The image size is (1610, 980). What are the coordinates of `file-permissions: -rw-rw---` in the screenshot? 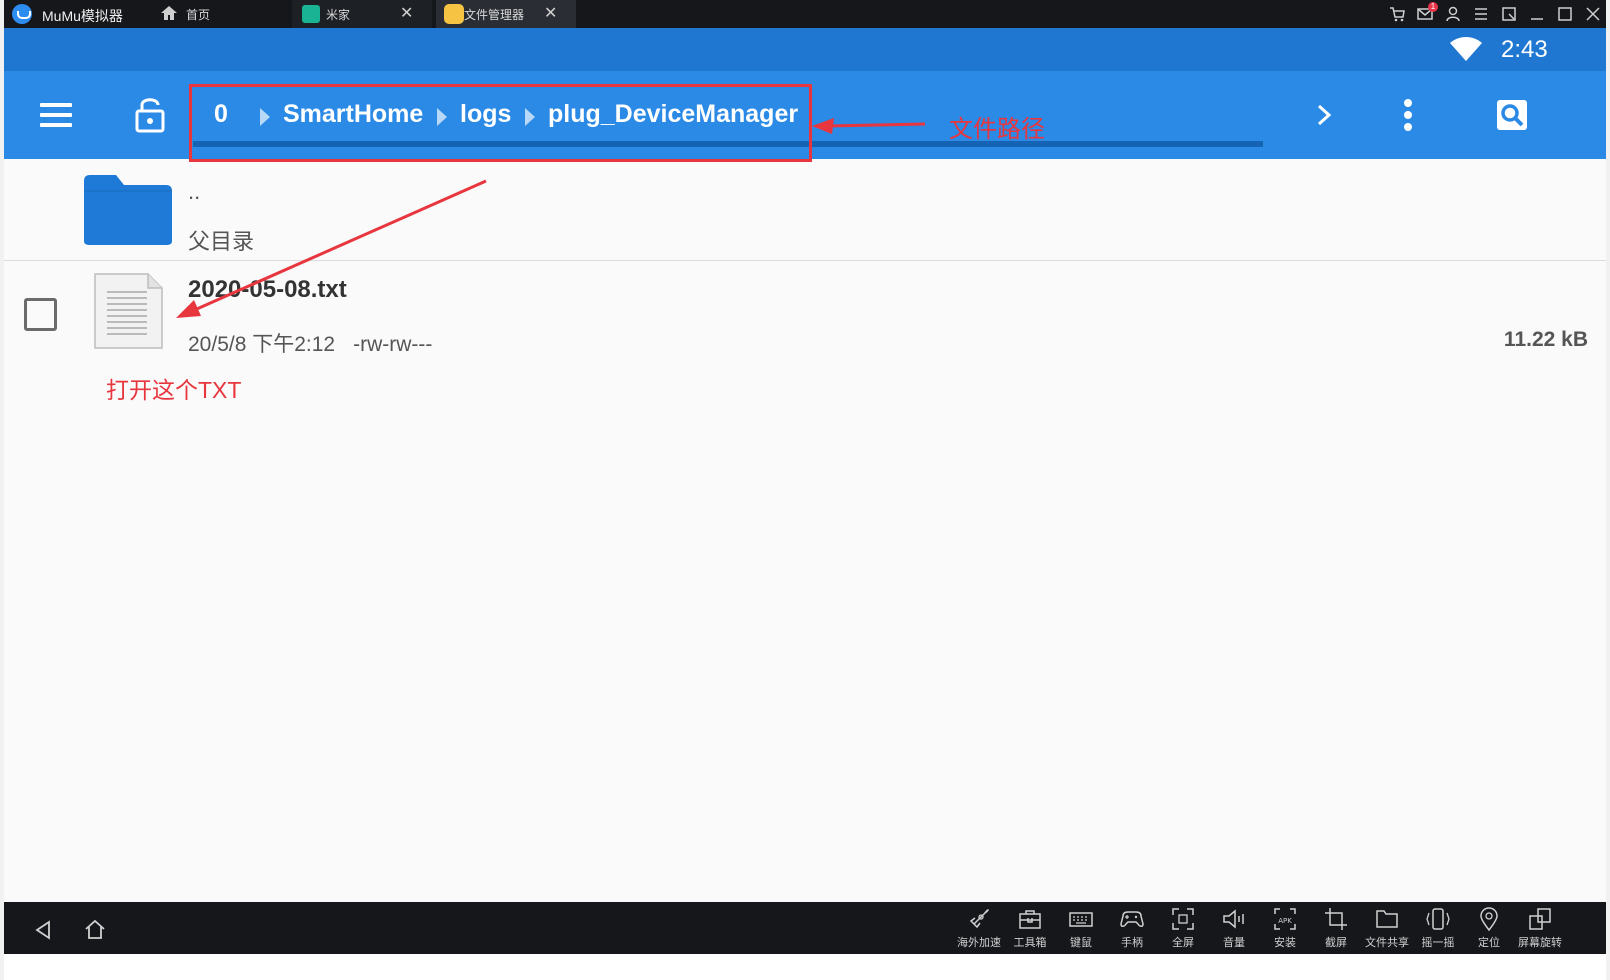 It's located at (393, 344).